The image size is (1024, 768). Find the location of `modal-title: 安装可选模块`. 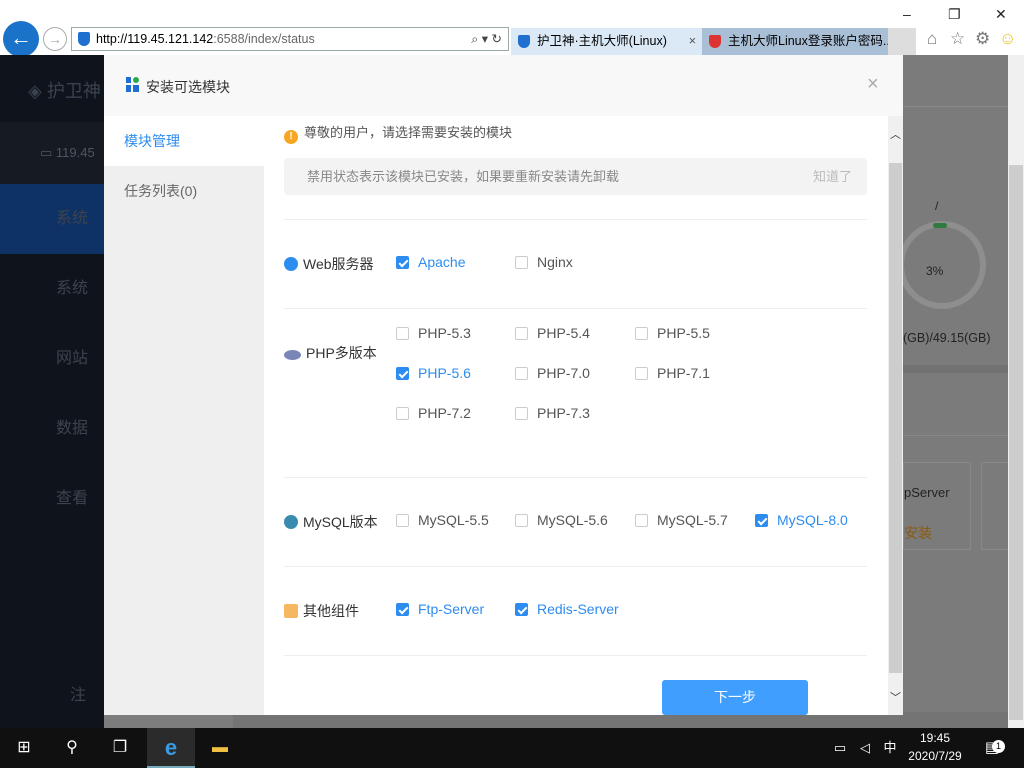

modal-title: 安装可选模块 is located at coordinates (188, 87).